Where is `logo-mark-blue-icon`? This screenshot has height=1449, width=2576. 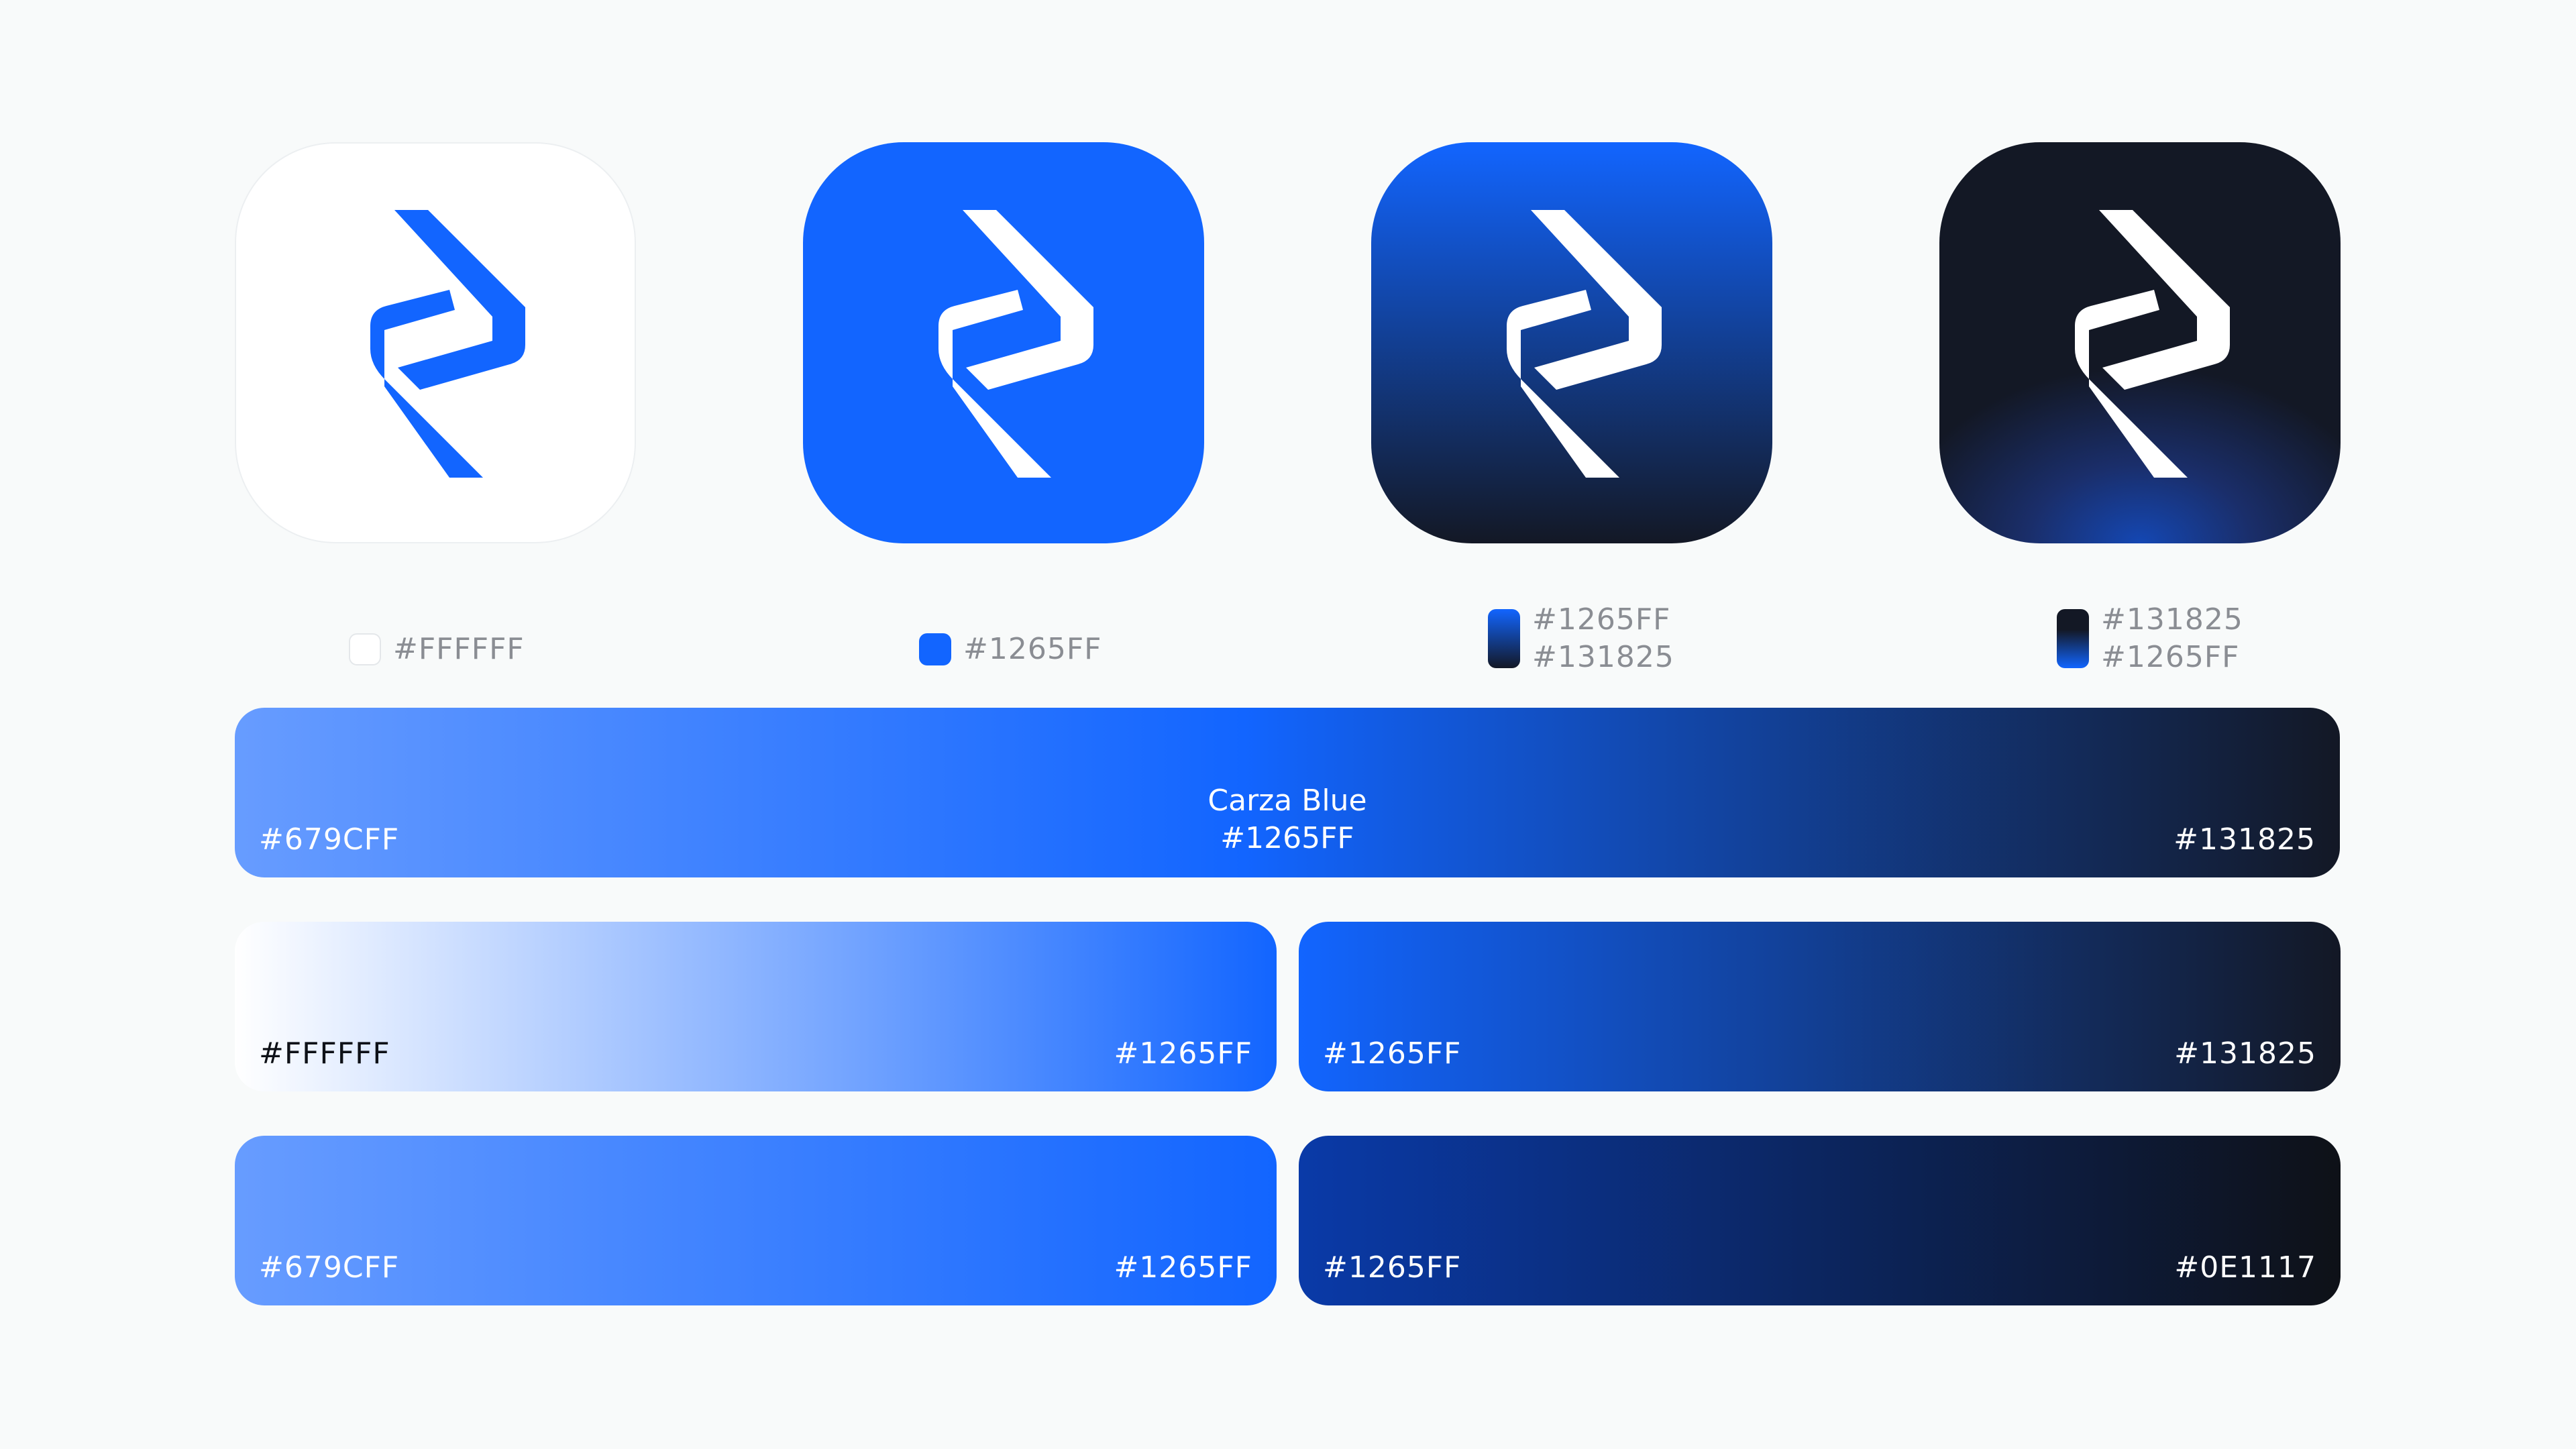 logo-mark-blue-icon is located at coordinates (447, 344).